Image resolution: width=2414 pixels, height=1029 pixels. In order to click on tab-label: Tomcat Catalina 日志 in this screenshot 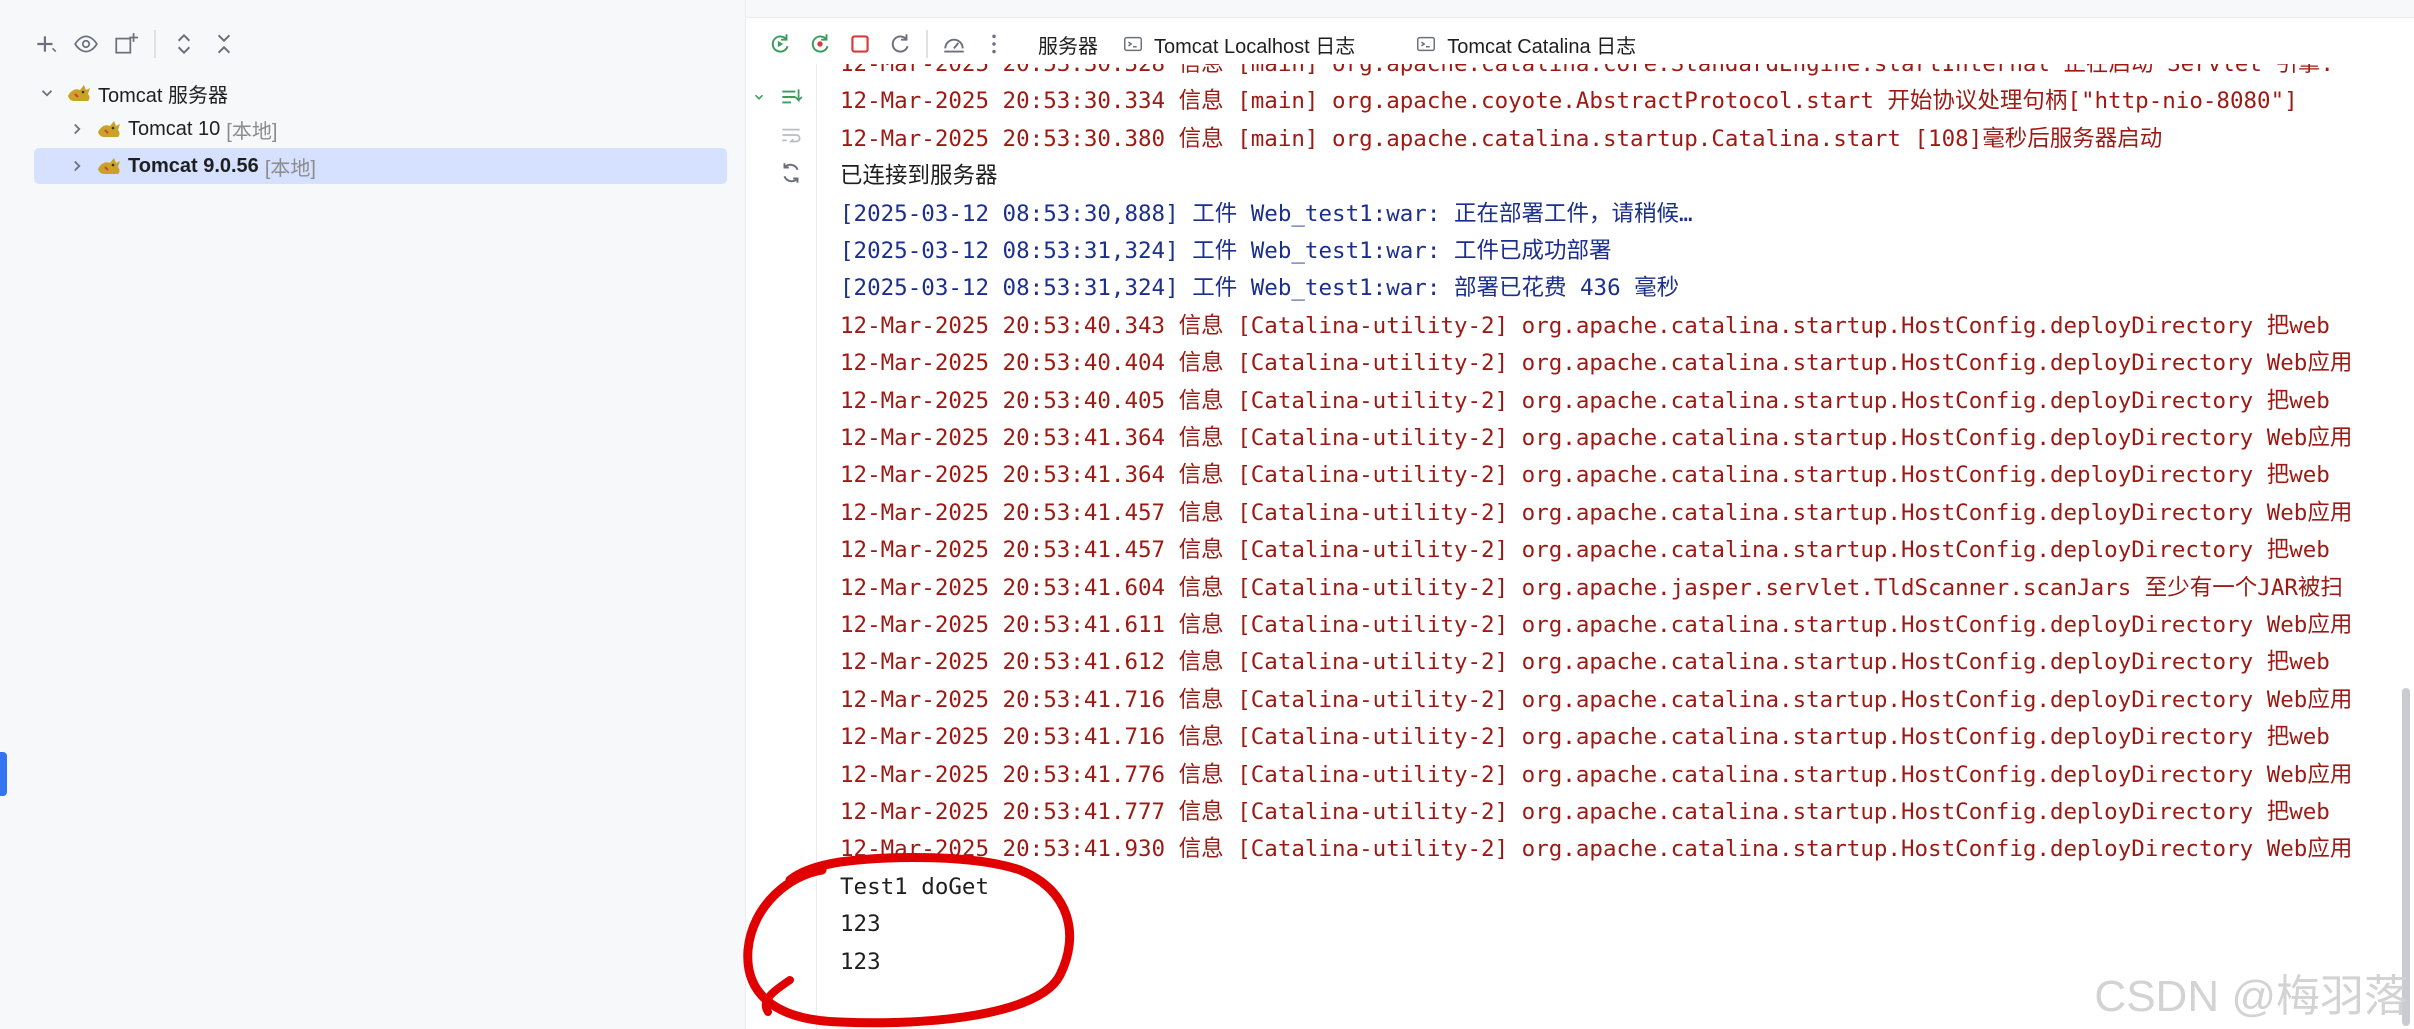, I will do `click(1542, 46)`.